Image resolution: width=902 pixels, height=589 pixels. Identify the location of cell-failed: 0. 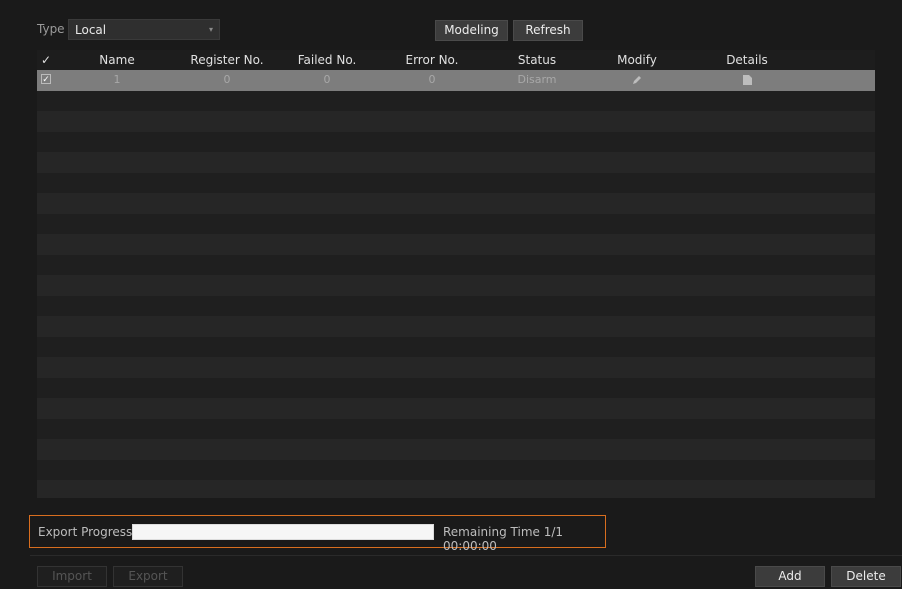
(327, 79).